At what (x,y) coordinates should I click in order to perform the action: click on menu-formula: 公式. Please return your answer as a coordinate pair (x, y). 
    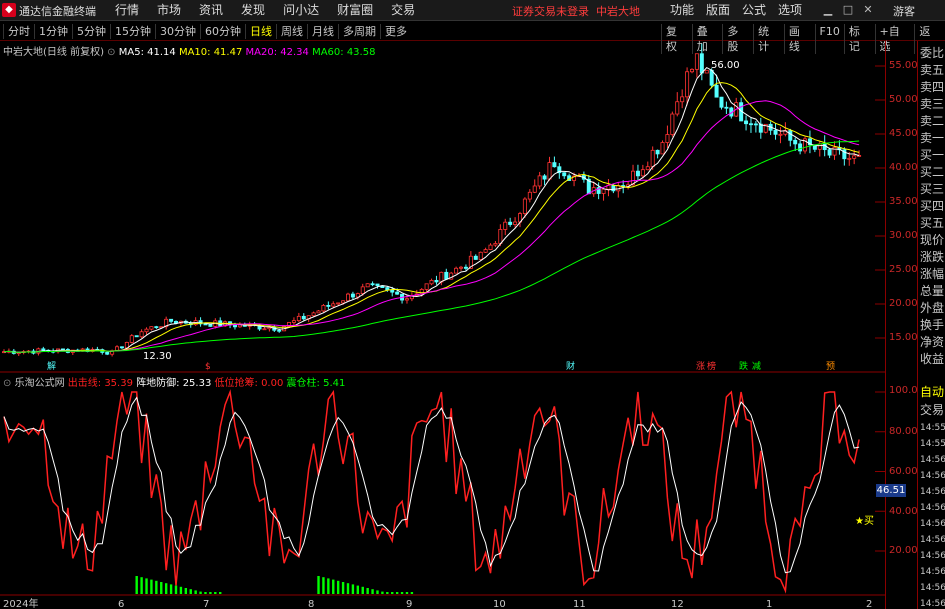
    Looking at the image, I should click on (754, 10).